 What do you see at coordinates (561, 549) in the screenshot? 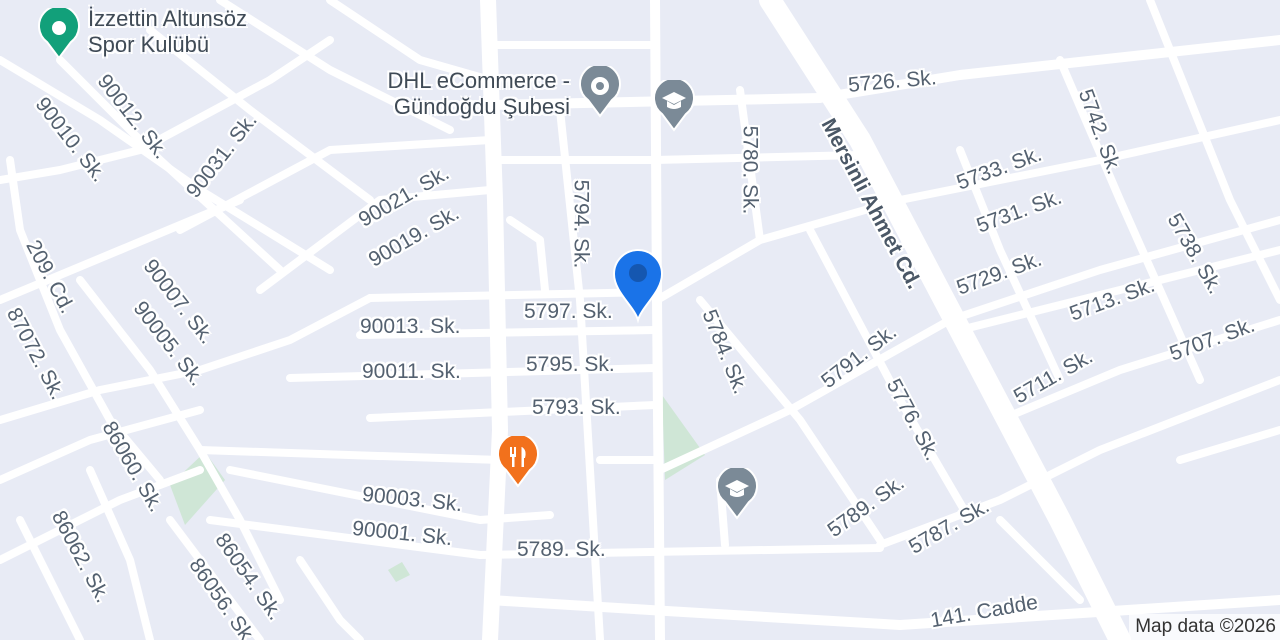
I see `street-label: 5789. Sk.` at bounding box center [561, 549].